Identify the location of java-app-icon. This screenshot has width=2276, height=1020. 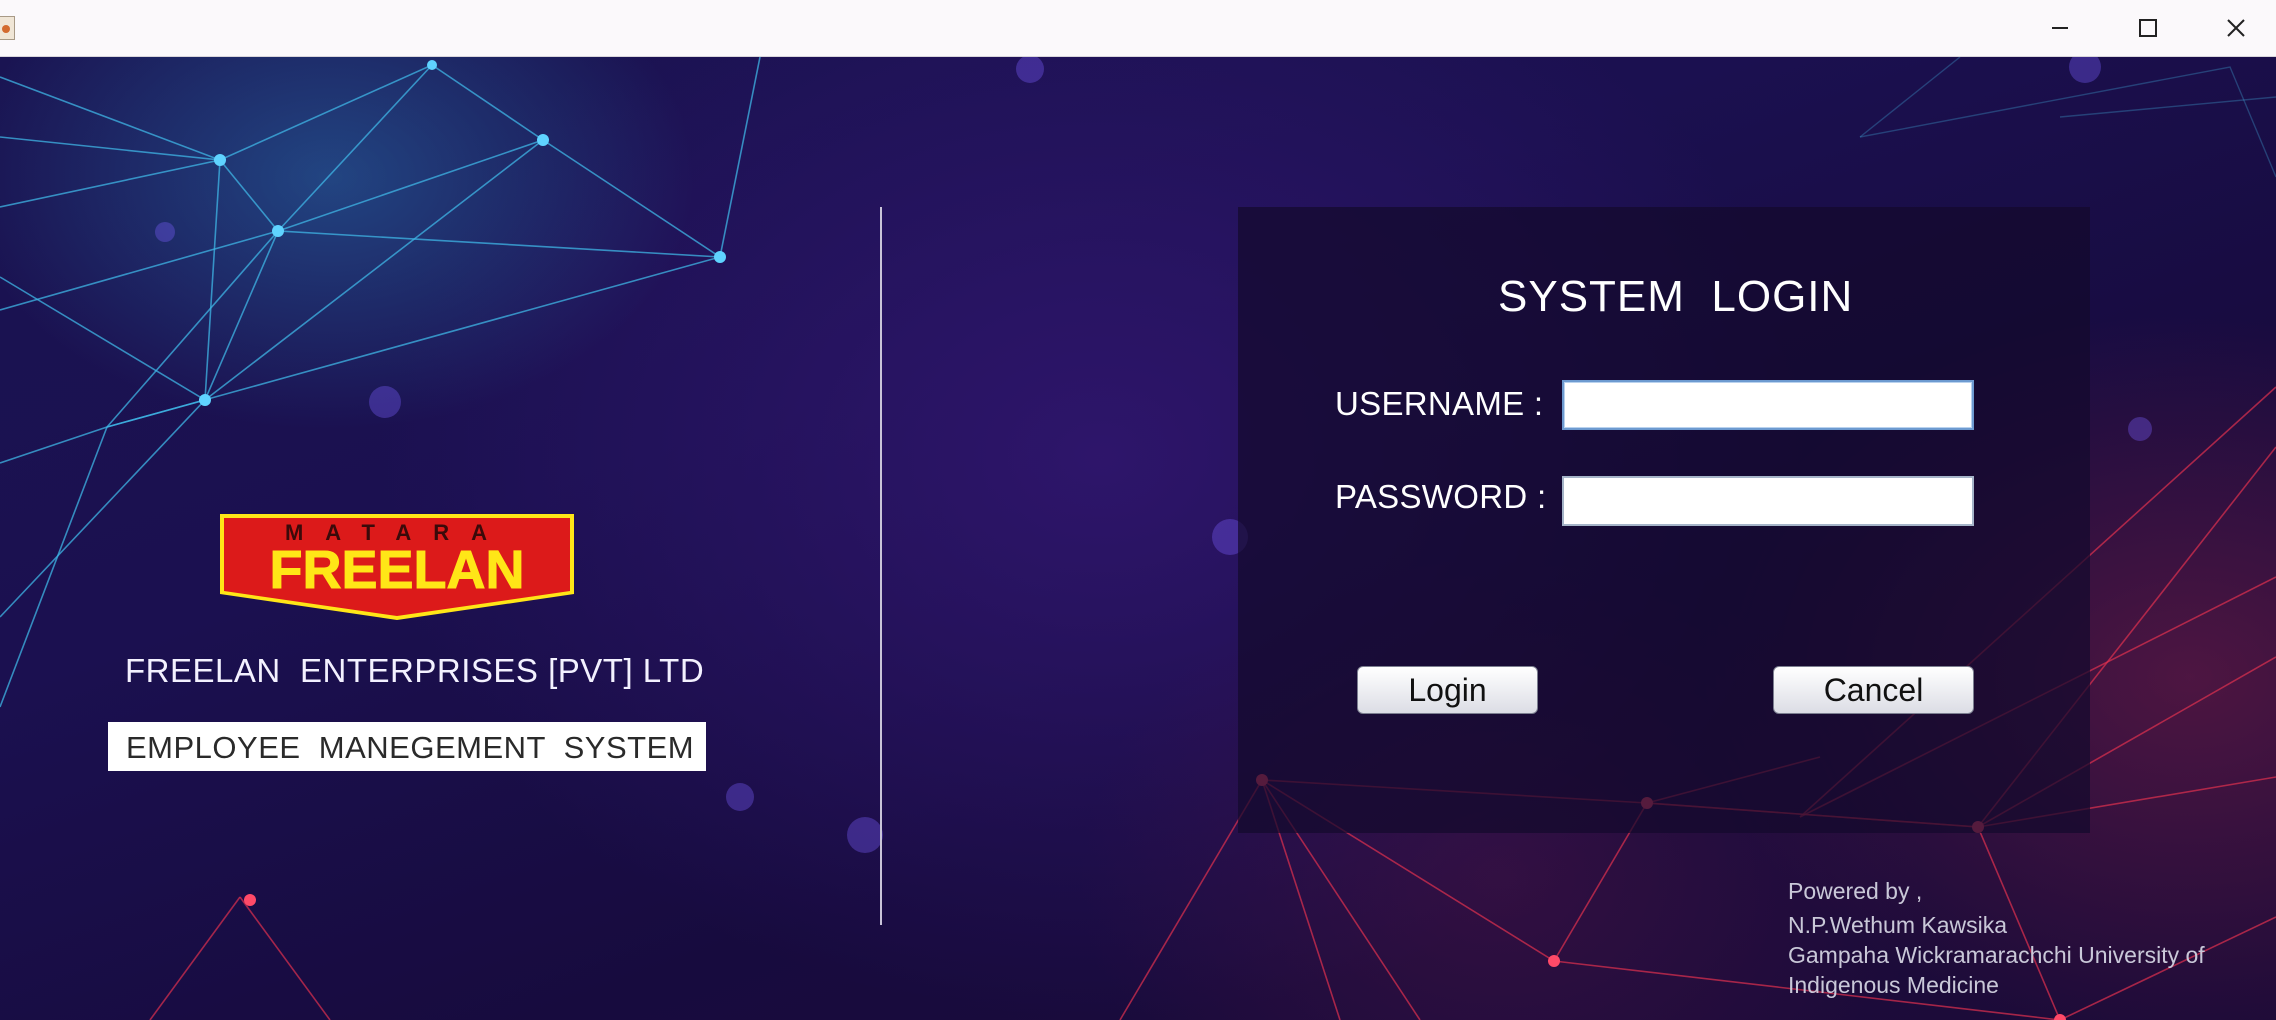
(7, 28).